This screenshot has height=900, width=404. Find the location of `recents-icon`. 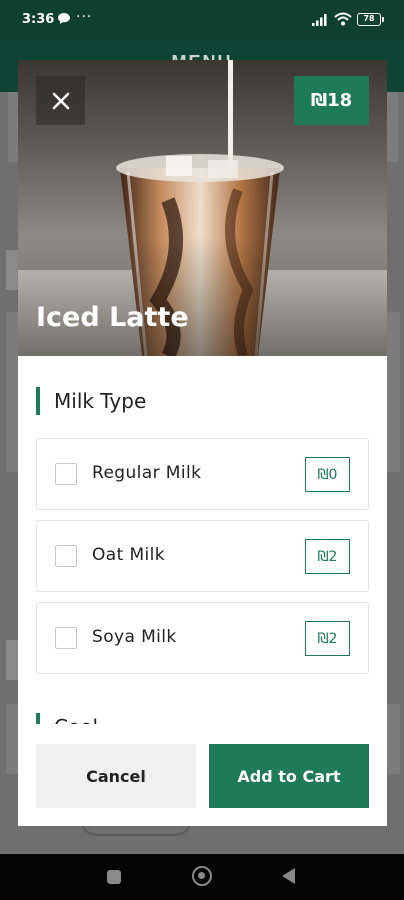

recents-icon is located at coordinates (114, 877).